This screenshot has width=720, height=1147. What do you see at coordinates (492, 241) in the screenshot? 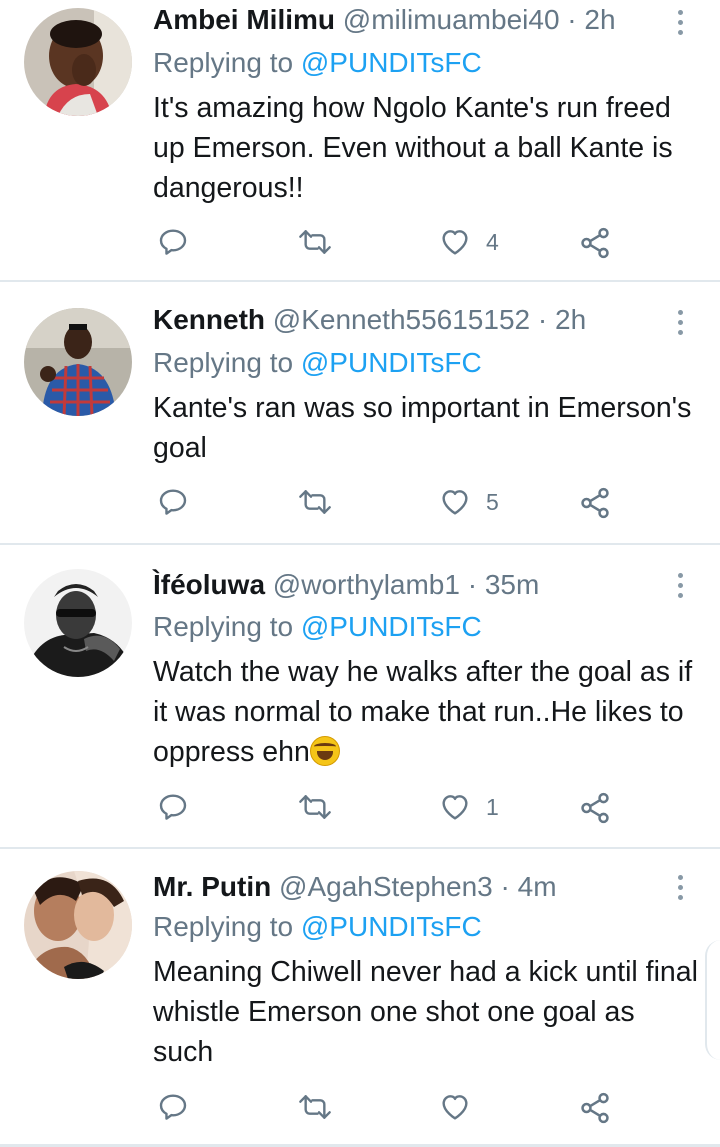
I see `like-count: 4` at bounding box center [492, 241].